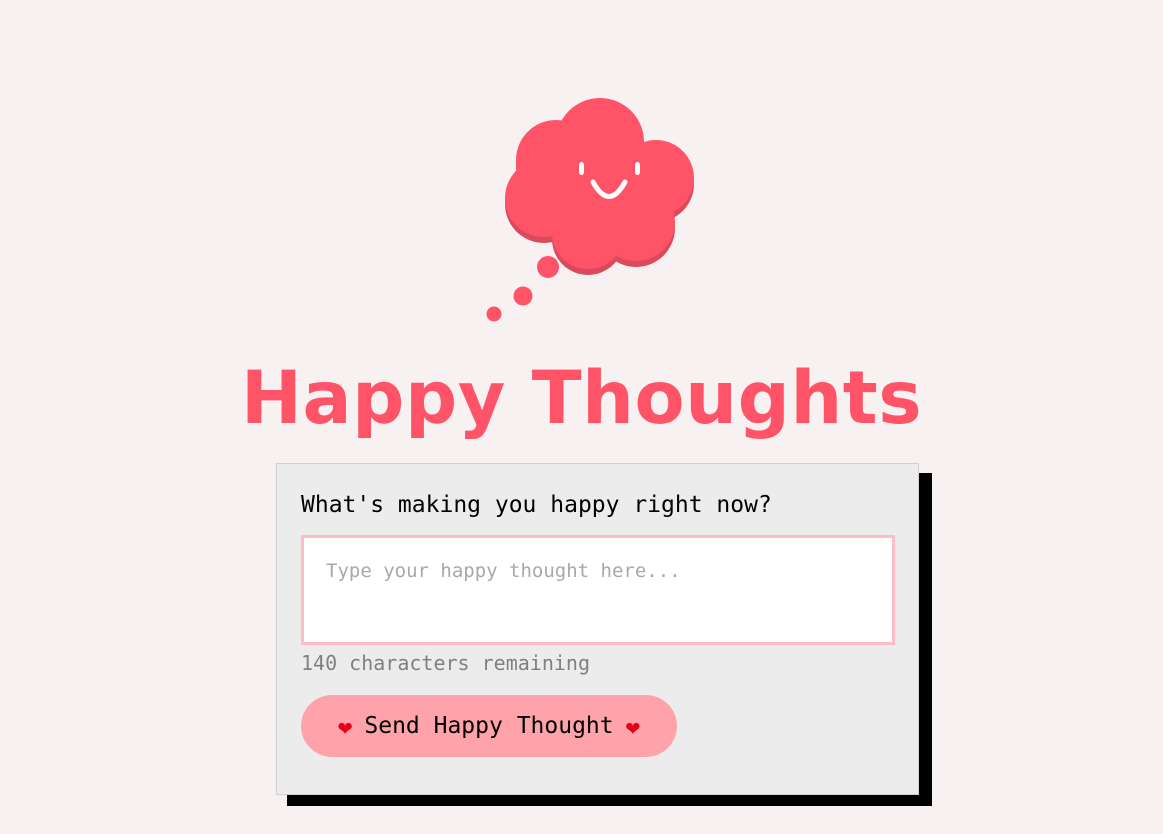 This screenshot has height=834, width=1163. Describe the element at coordinates (536, 505) in the screenshot. I see `form-question: What's making you happy right now?` at that location.